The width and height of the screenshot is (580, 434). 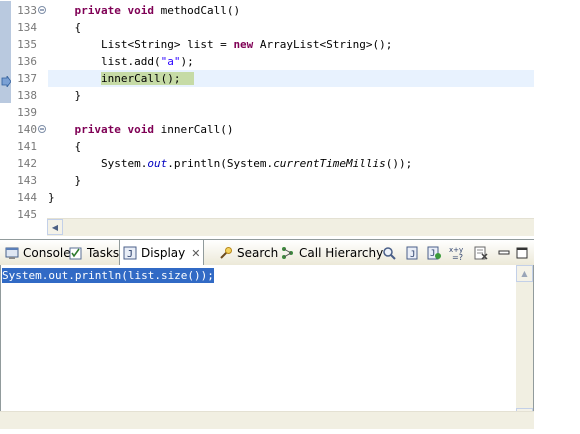 What do you see at coordinates (104, 61) in the screenshot?
I see `code-text: list.add(` at bounding box center [104, 61].